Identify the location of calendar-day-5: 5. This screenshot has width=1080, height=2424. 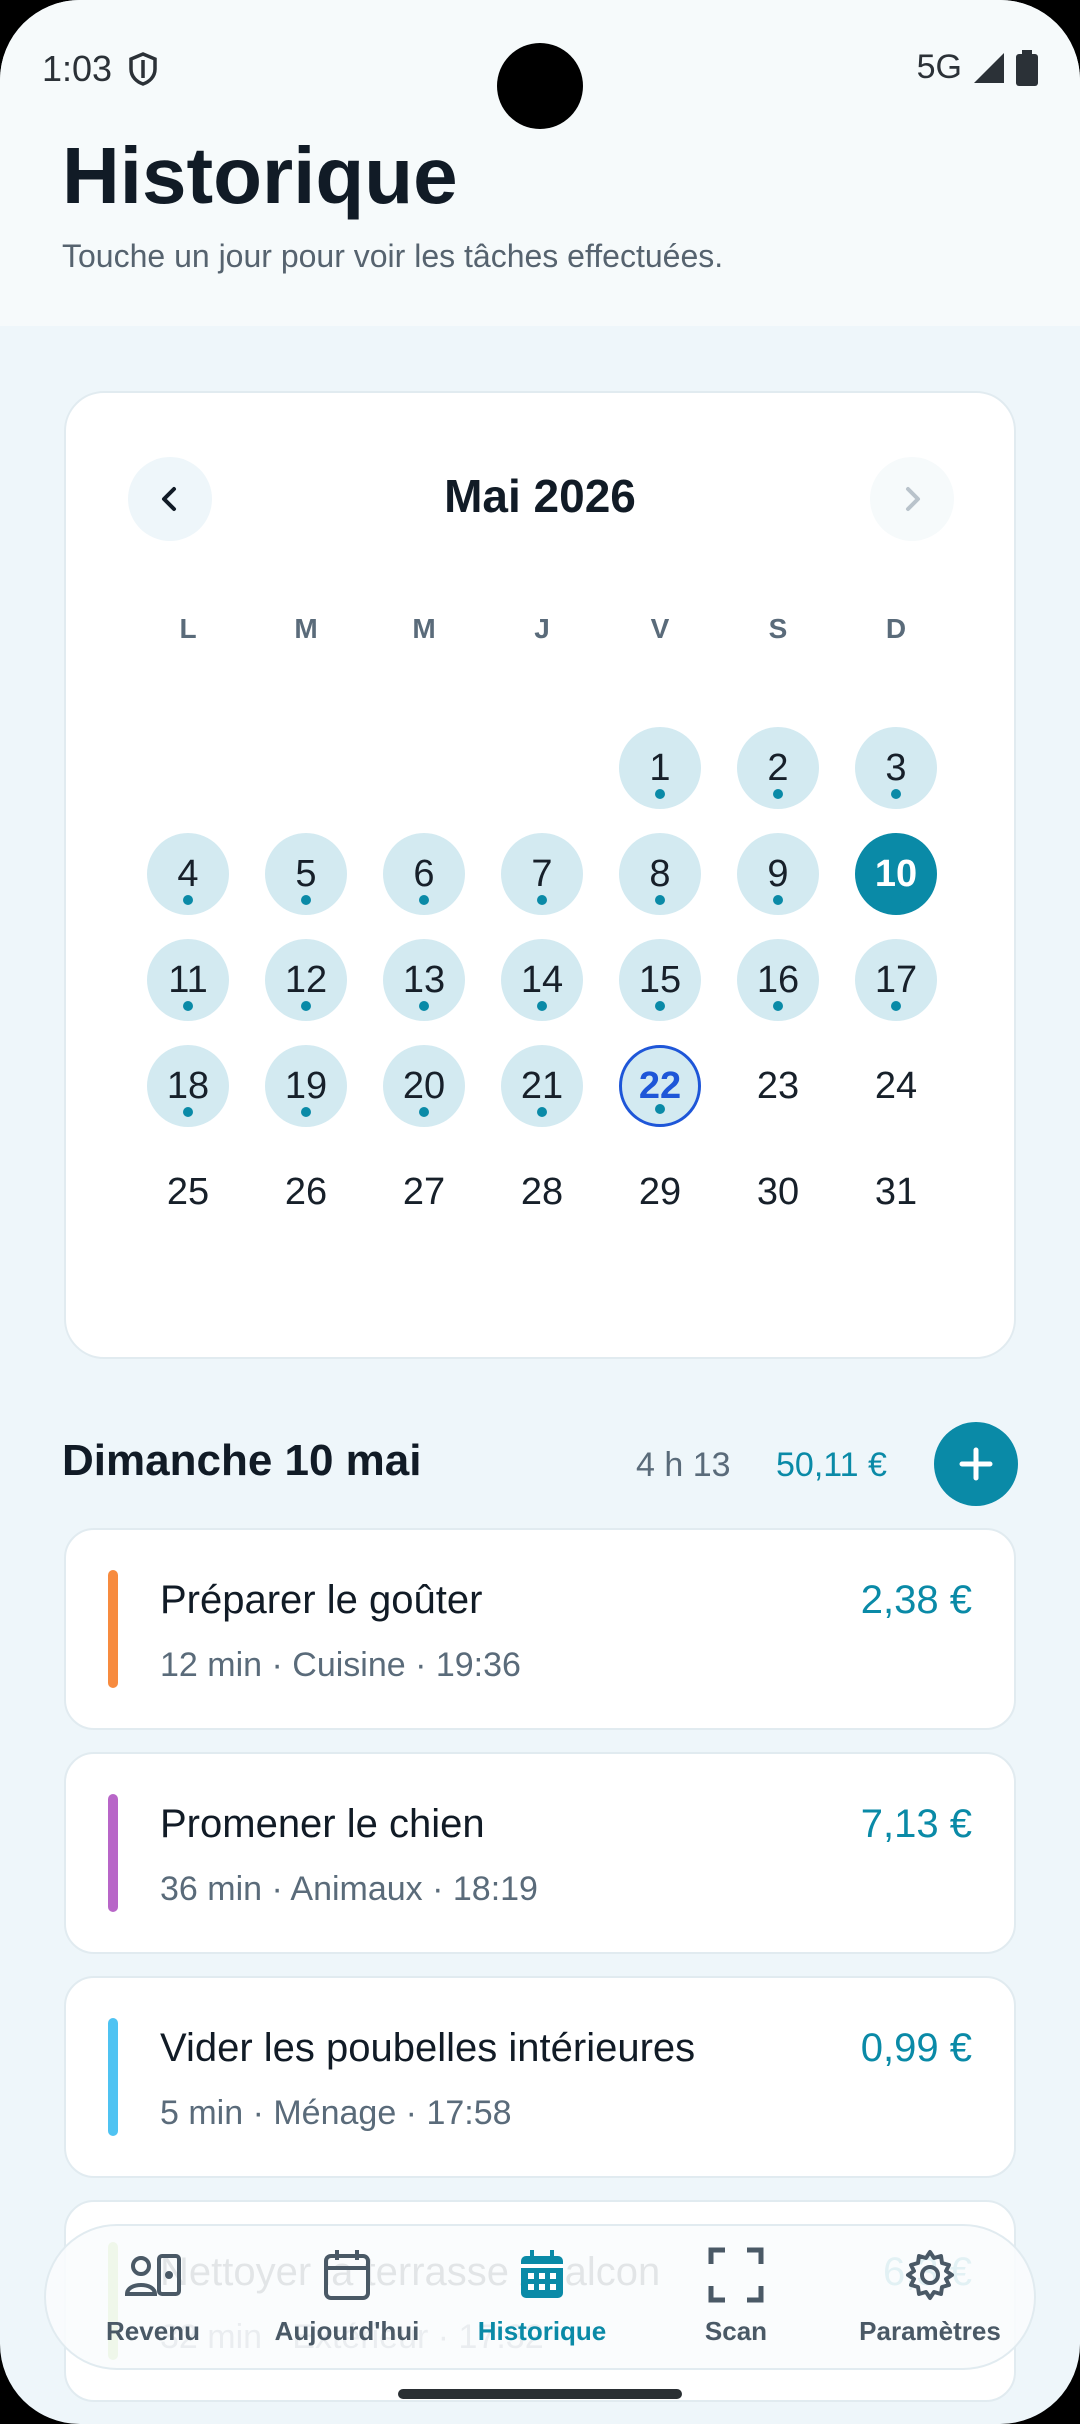
(306, 874).